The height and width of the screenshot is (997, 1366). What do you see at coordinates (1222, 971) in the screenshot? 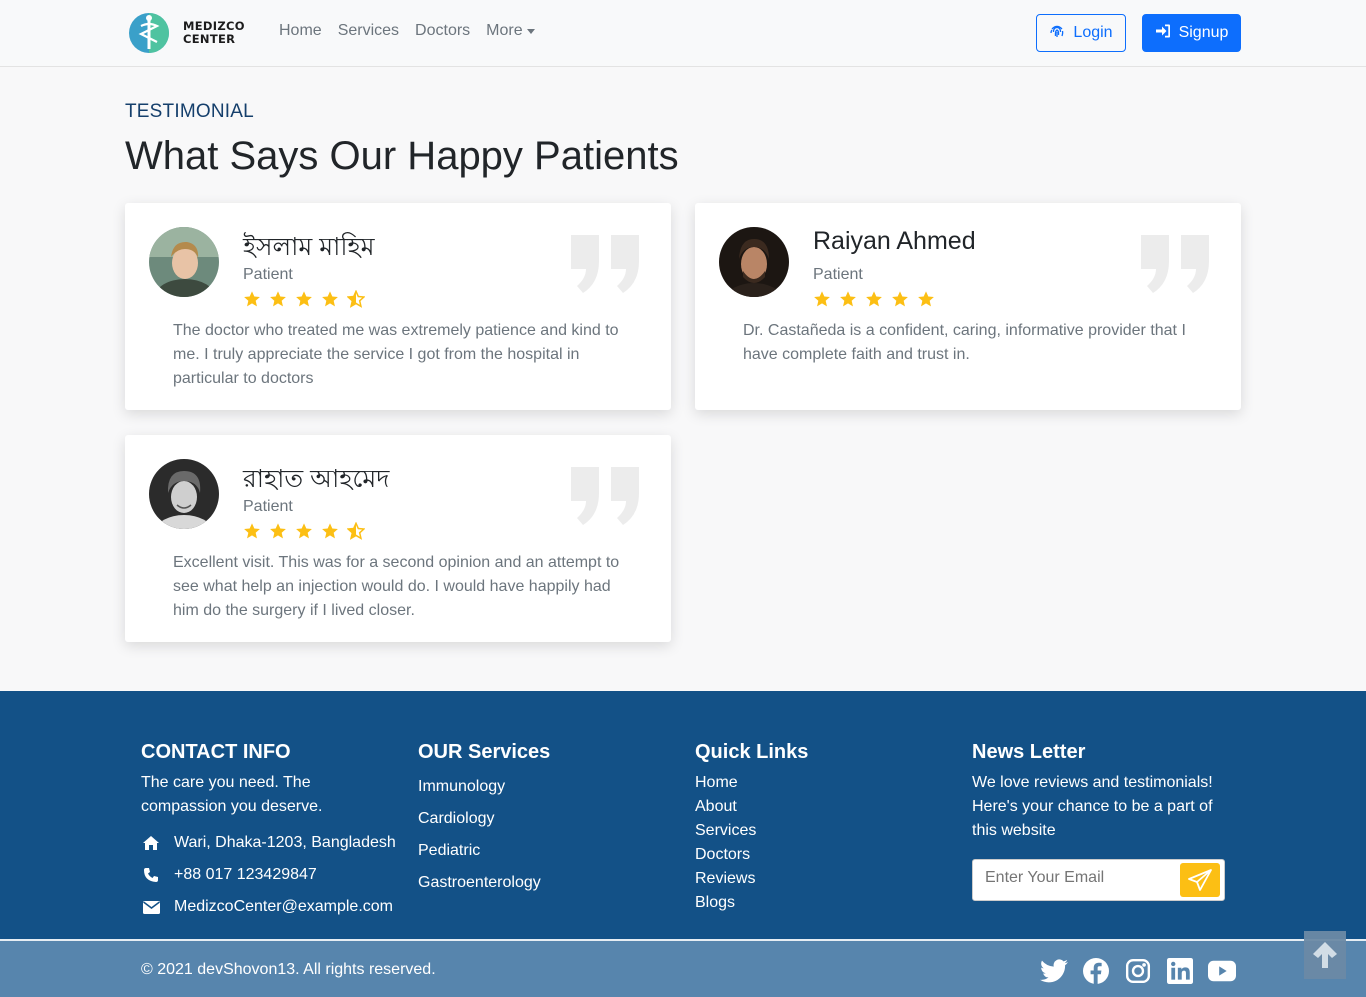
I see `youtube-icon` at bounding box center [1222, 971].